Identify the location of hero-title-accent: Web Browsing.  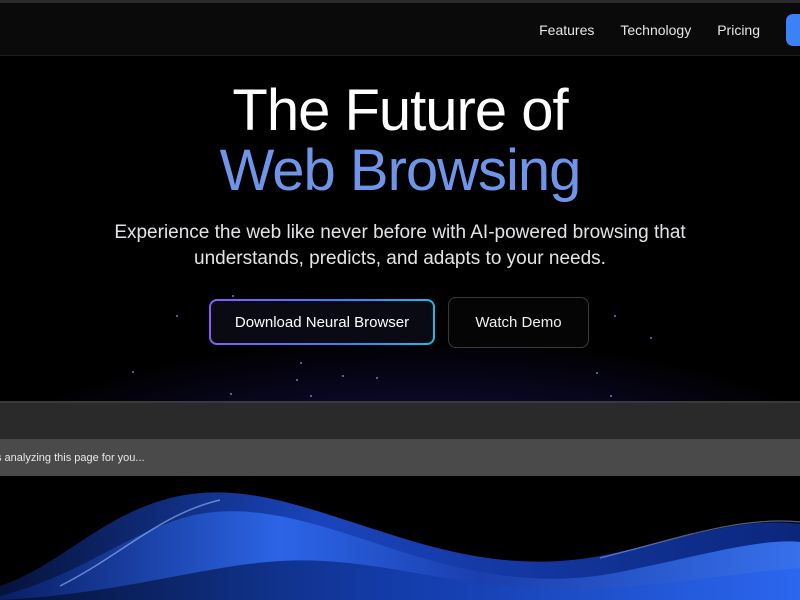
(400, 170).